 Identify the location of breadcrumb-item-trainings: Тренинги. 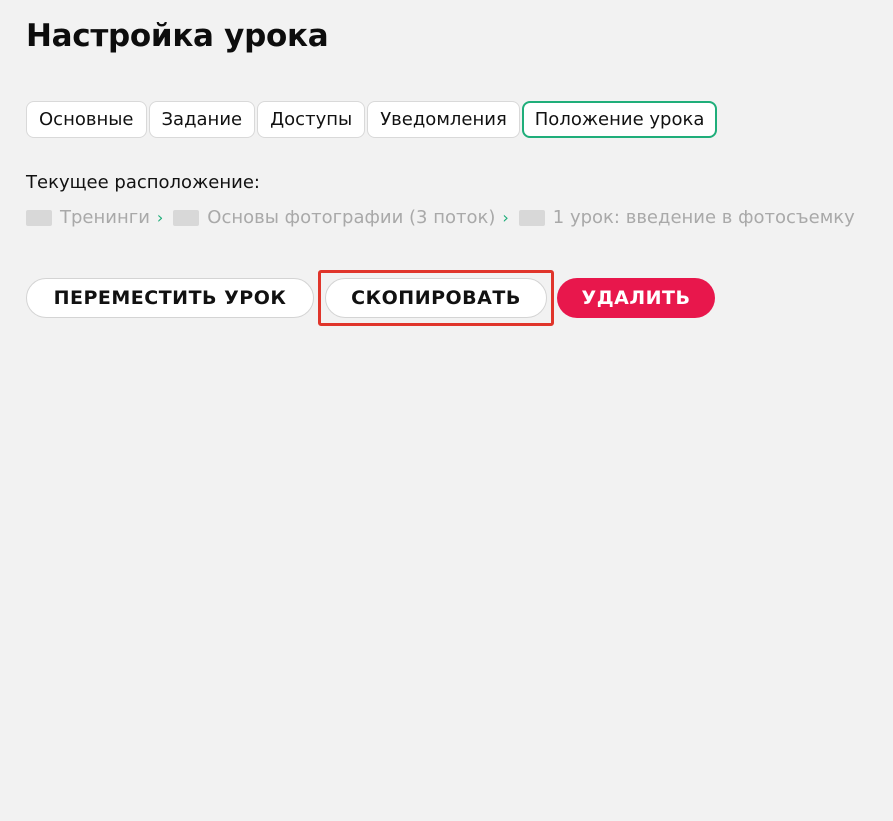
(88, 217).